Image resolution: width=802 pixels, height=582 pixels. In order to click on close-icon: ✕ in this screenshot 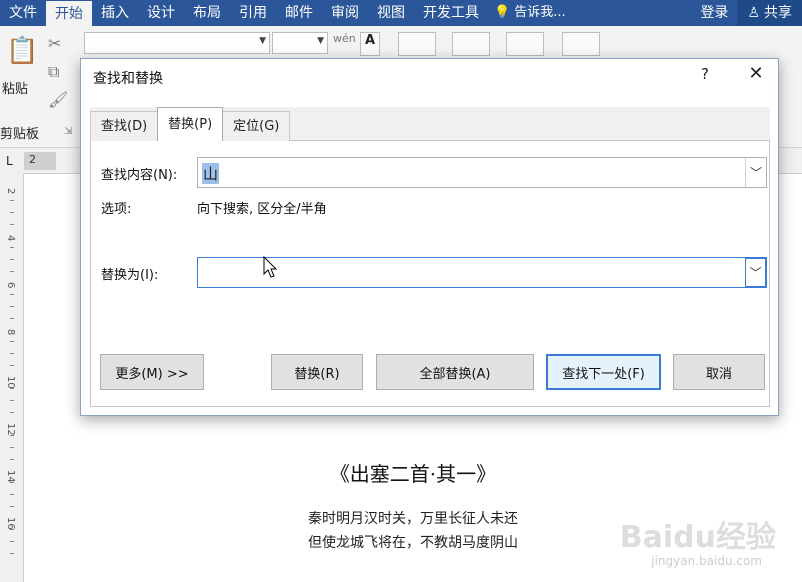, I will do `click(756, 73)`.